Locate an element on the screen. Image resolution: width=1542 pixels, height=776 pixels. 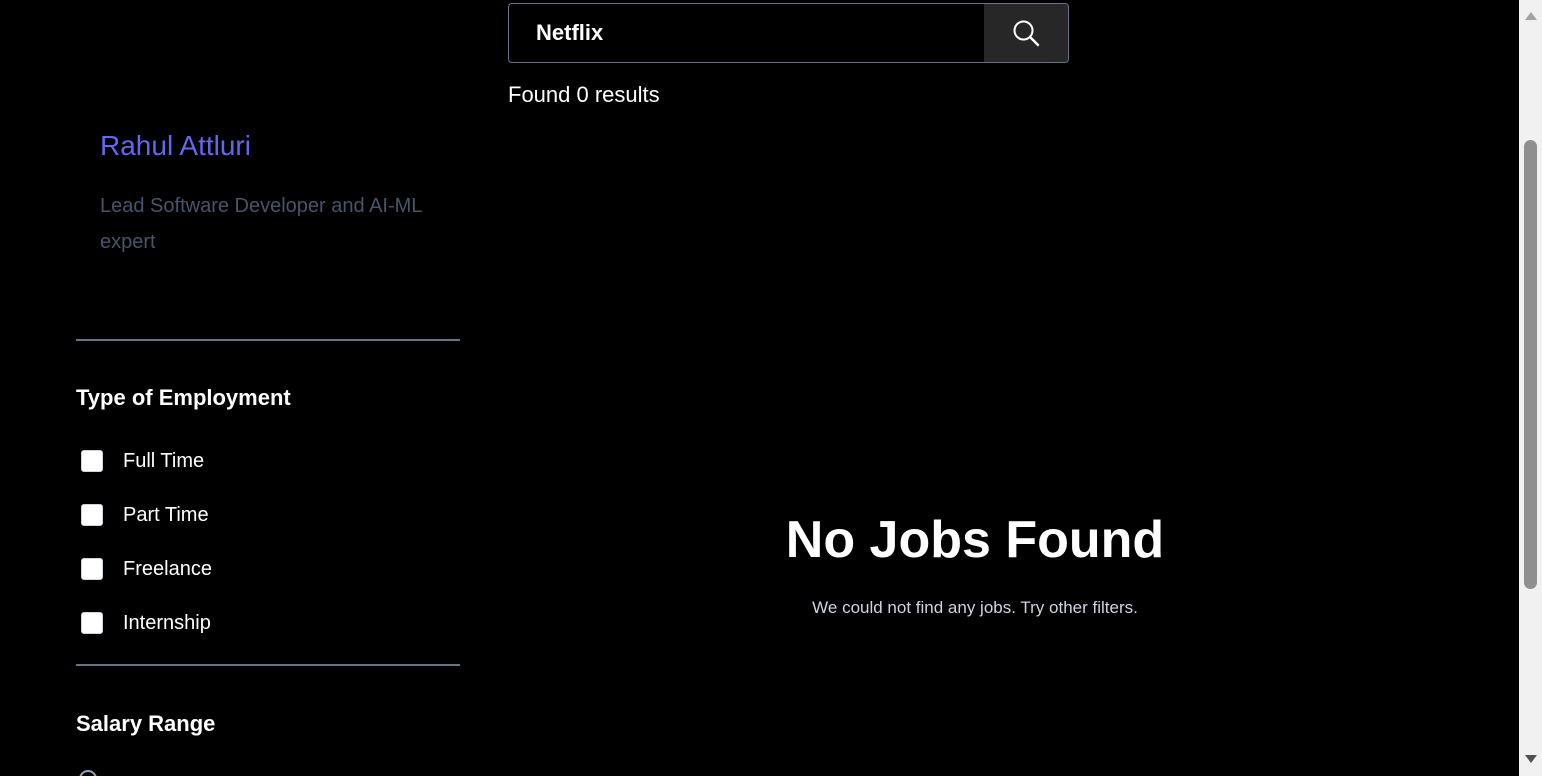
part-time-checkbox is located at coordinates (92, 515).